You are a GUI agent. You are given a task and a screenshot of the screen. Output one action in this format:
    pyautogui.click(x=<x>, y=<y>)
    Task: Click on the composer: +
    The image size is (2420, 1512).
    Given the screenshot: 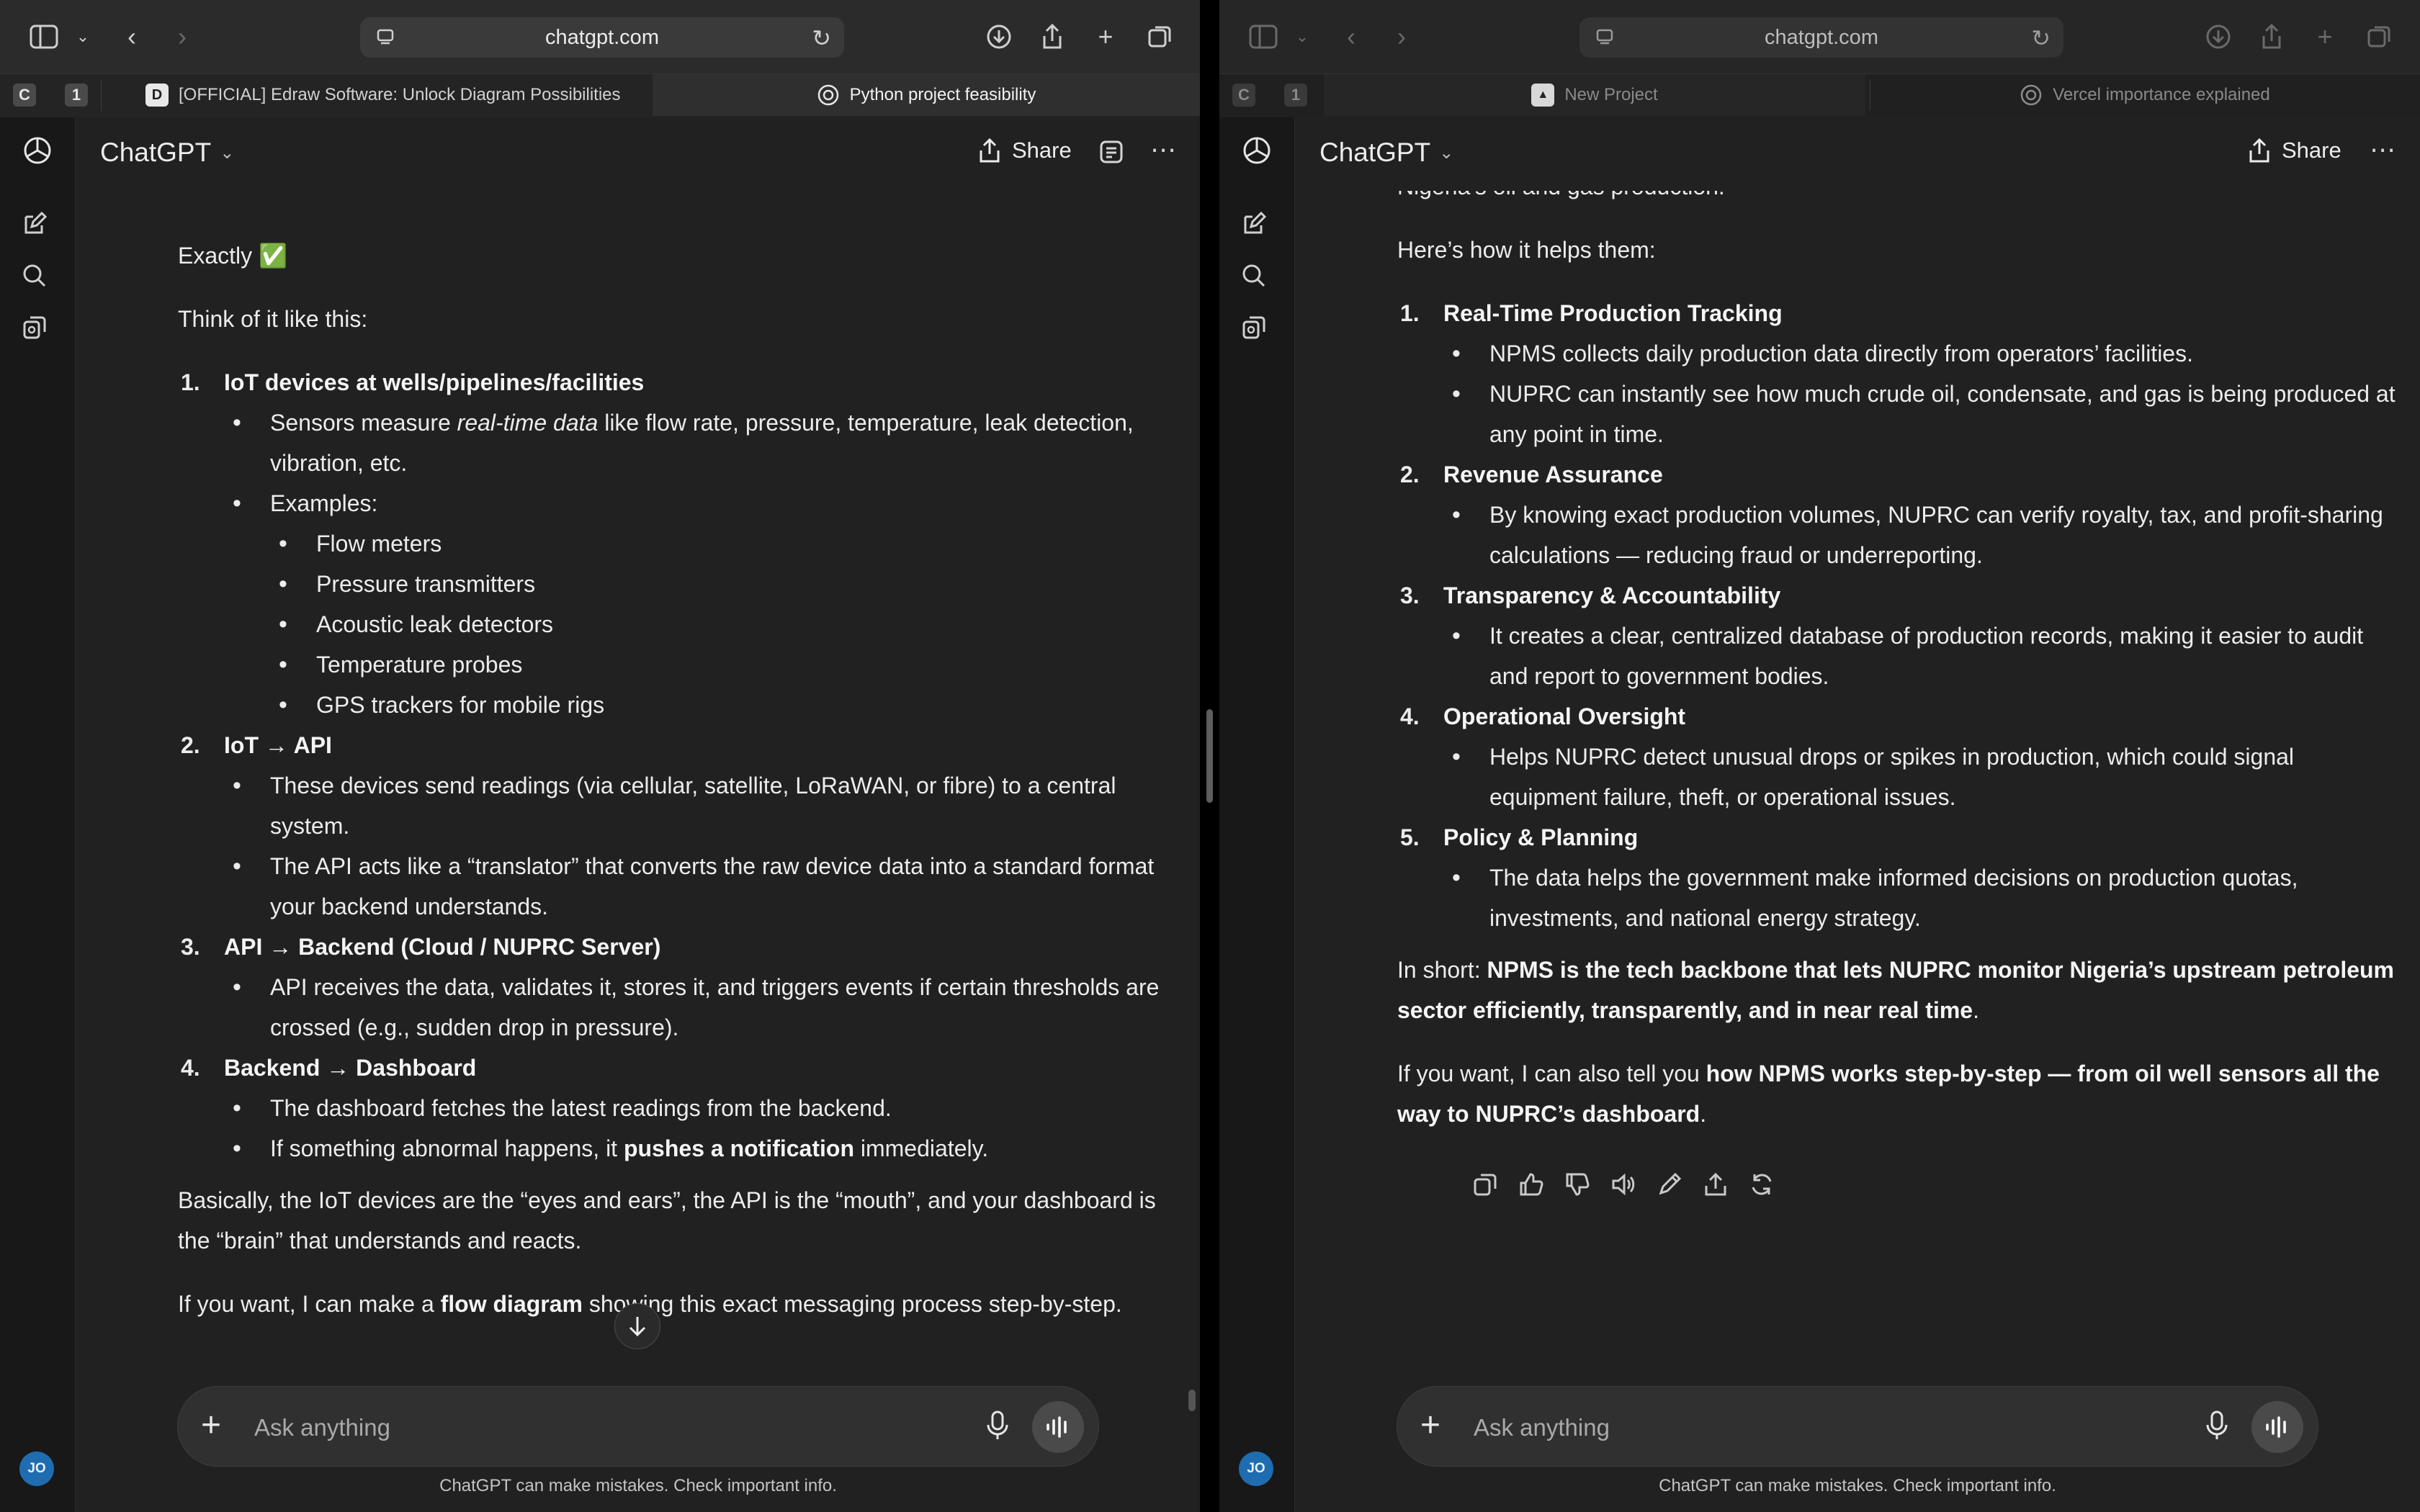 What is the action you would take?
    pyautogui.click(x=1857, y=1426)
    